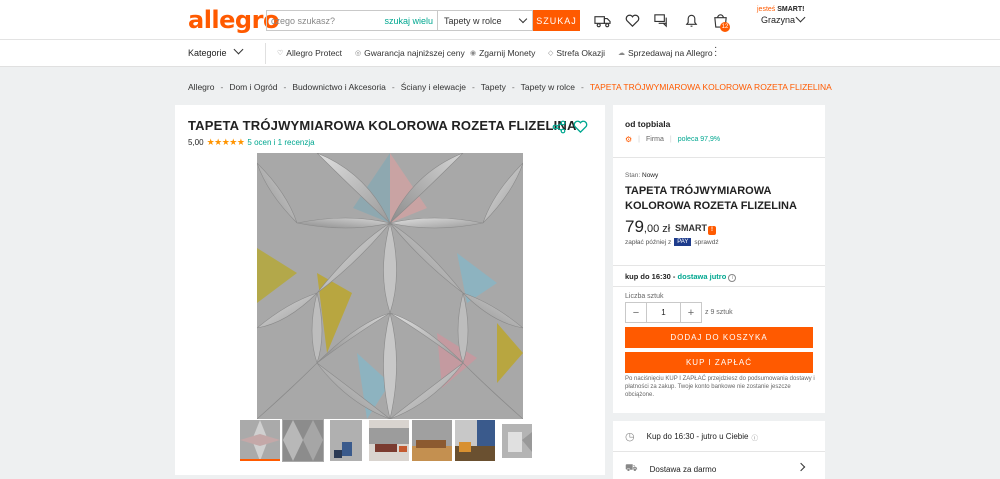  What do you see at coordinates (556, 20) in the screenshot?
I see `search-button: SZUKAJ` at bounding box center [556, 20].